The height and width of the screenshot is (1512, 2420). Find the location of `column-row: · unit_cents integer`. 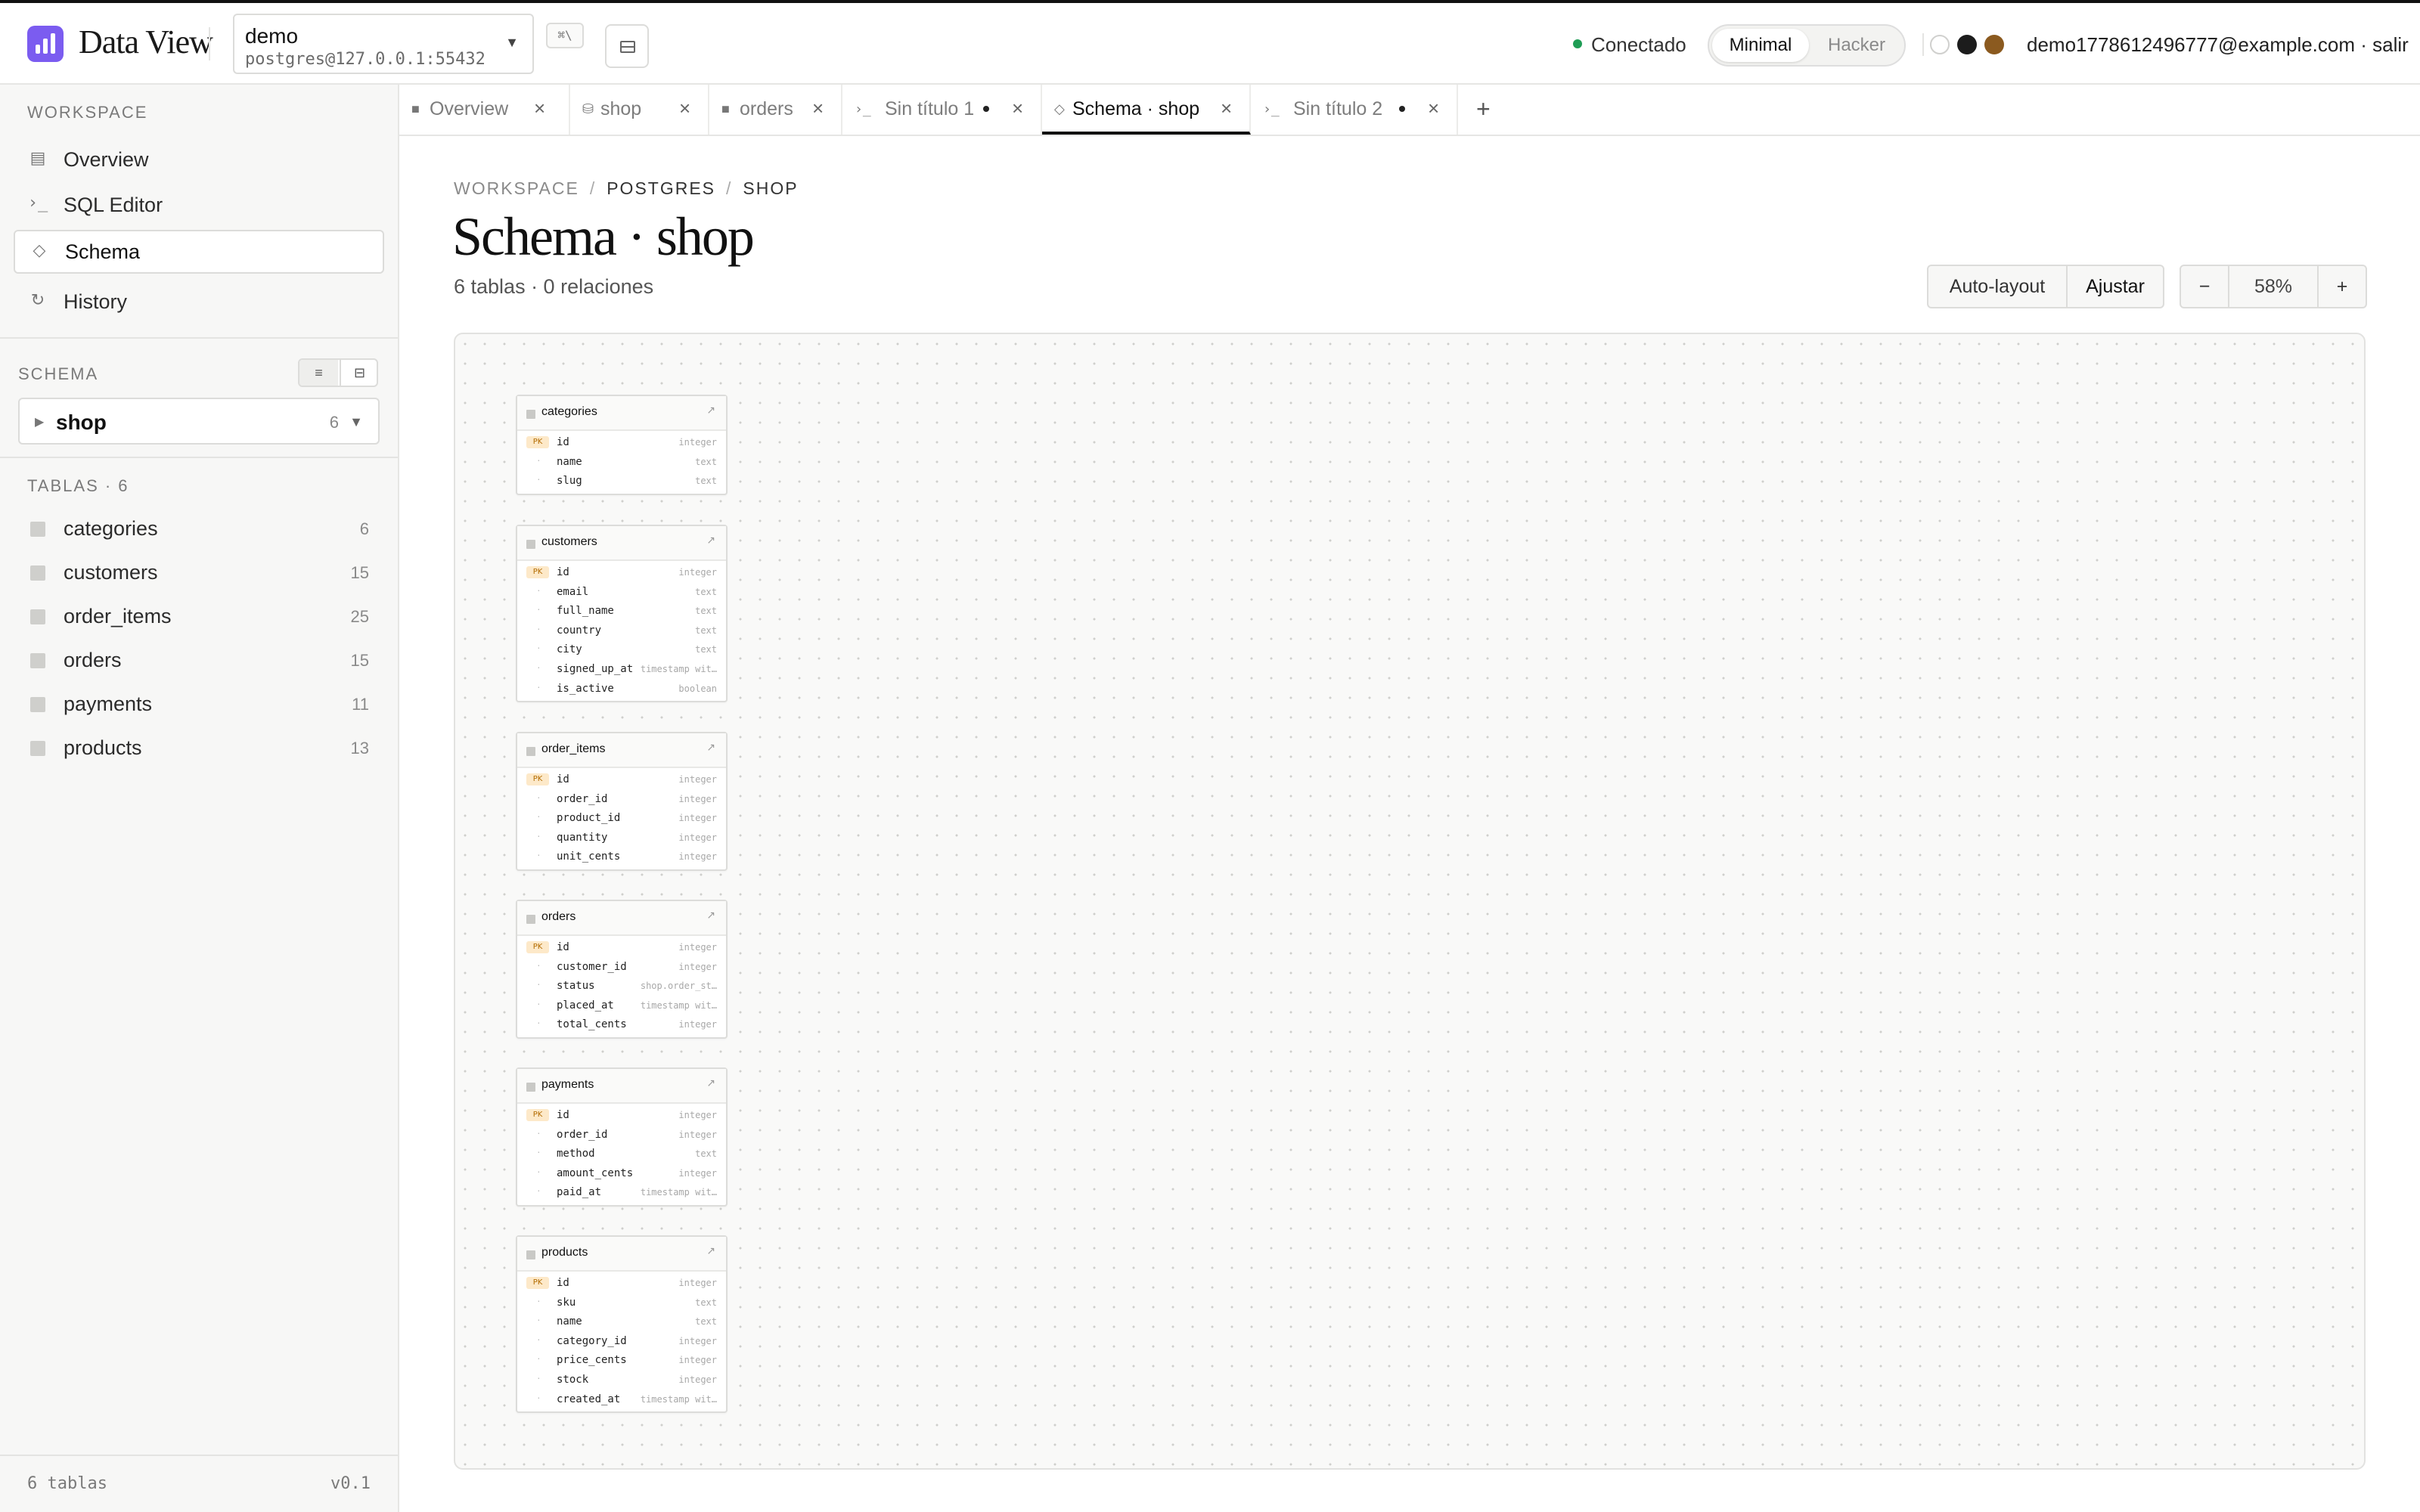

column-row: · unit_cents integer is located at coordinates (621, 856).